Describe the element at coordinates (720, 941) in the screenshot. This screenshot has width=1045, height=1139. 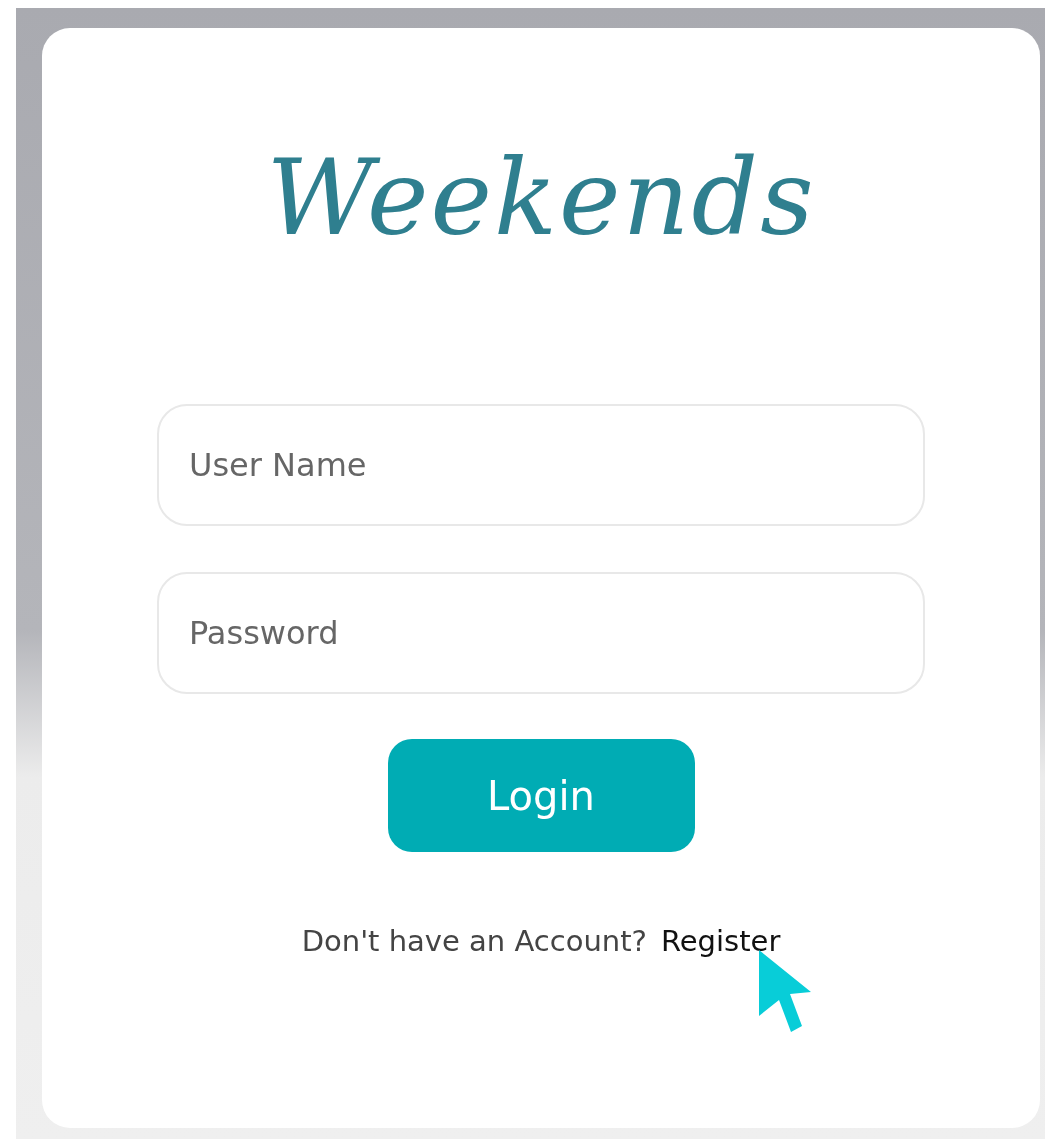
I see `register-link: Register` at that location.